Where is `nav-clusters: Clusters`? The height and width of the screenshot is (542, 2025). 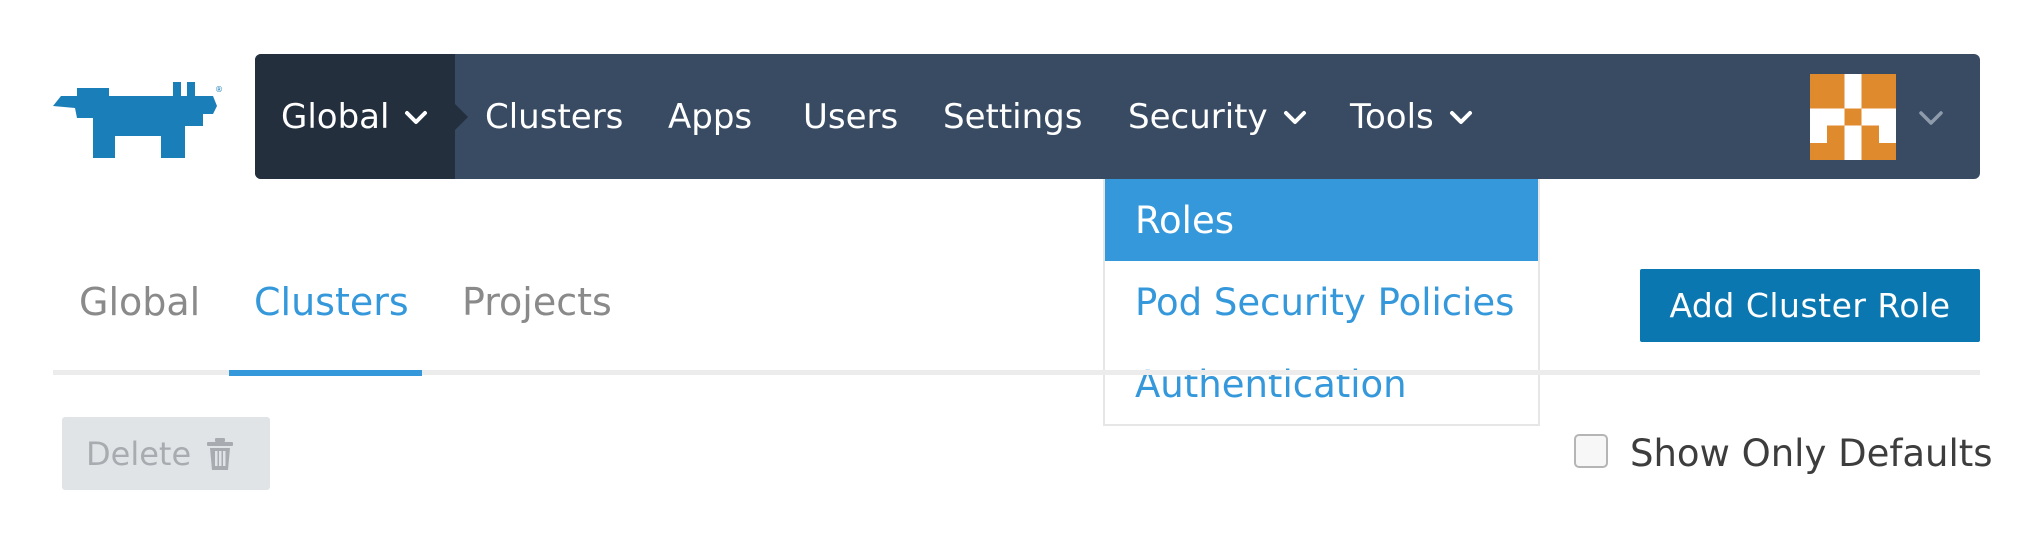 nav-clusters: Clusters is located at coordinates (554, 116).